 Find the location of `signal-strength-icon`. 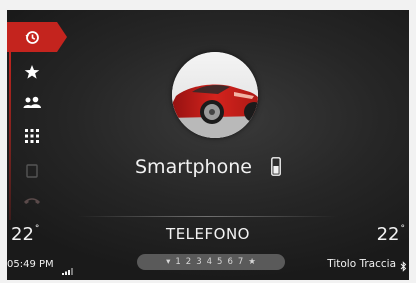

signal-strength-icon is located at coordinates (68, 269).